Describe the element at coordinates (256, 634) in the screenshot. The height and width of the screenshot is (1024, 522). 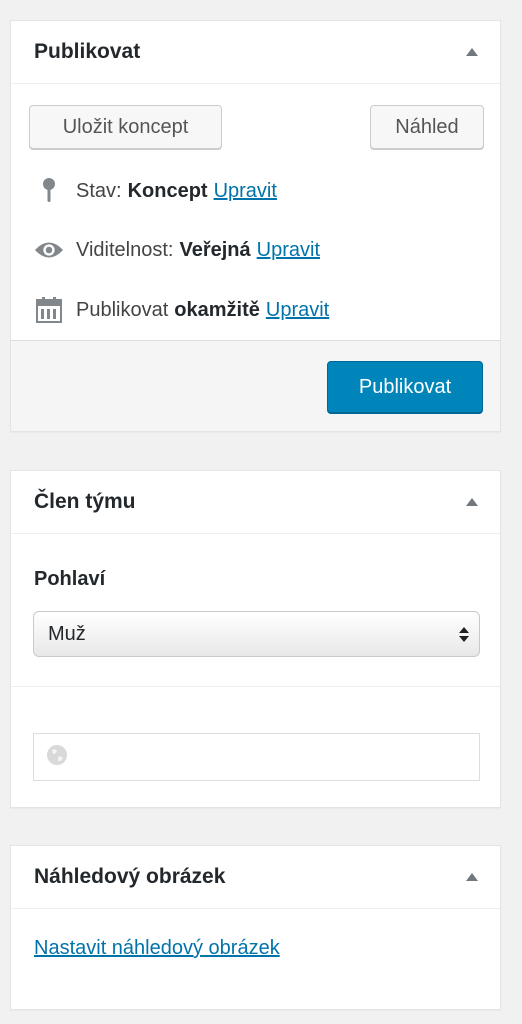
I see `gender-select: Muž` at that location.